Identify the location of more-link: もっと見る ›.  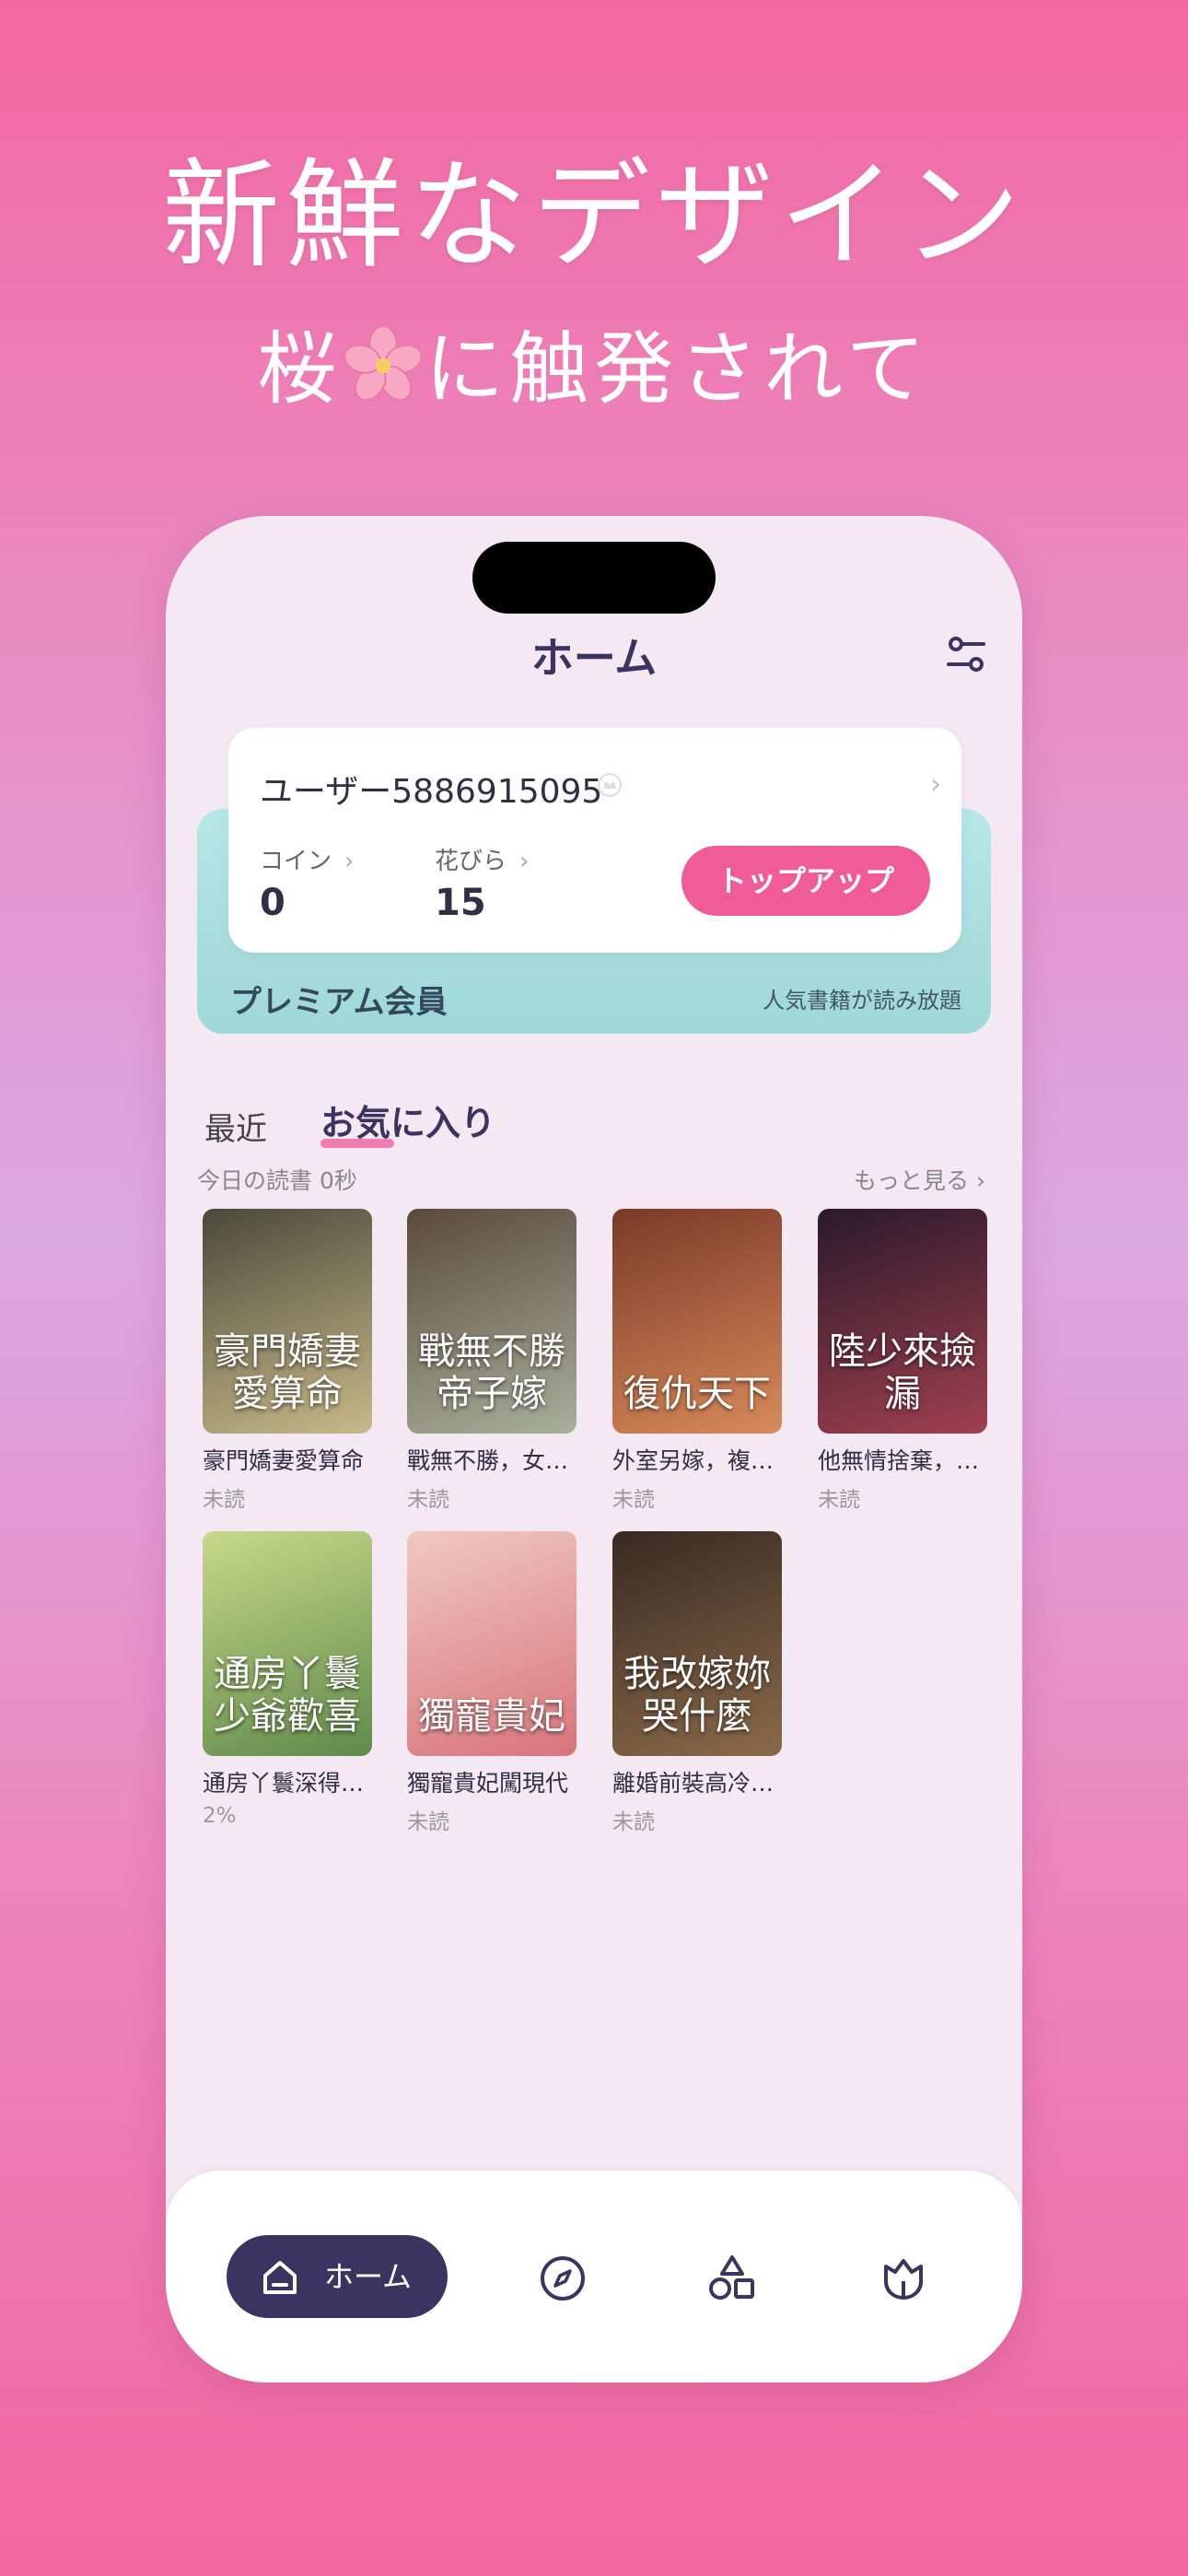
(920, 1179).